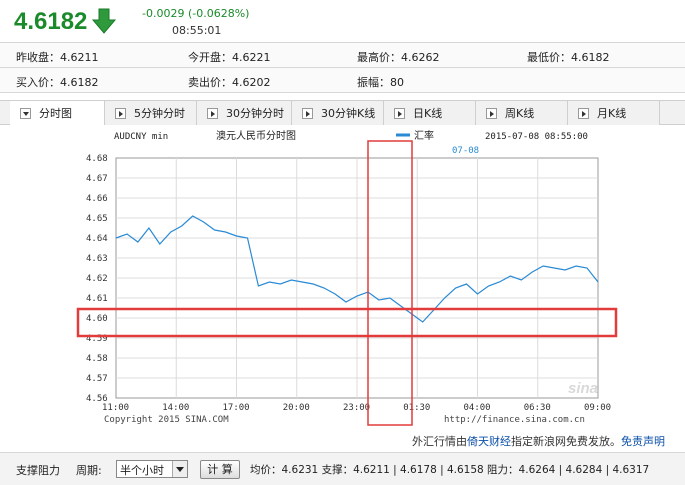 Image resolution: width=685 pixels, height=485 pixels. What do you see at coordinates (465, 151) in the screenshot?
I see `date-marker: 07-08` at bounding box center [465, 151].